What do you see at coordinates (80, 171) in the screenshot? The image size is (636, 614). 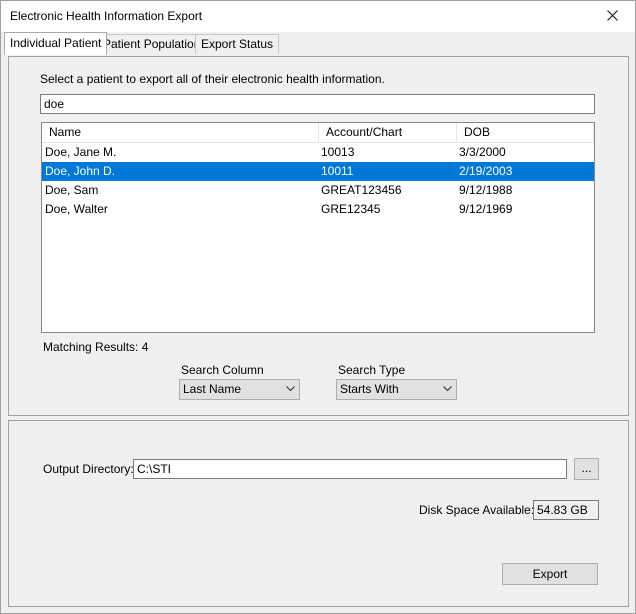 I see `cell-name: Doe, John D.` at bounding box center [80, 171].